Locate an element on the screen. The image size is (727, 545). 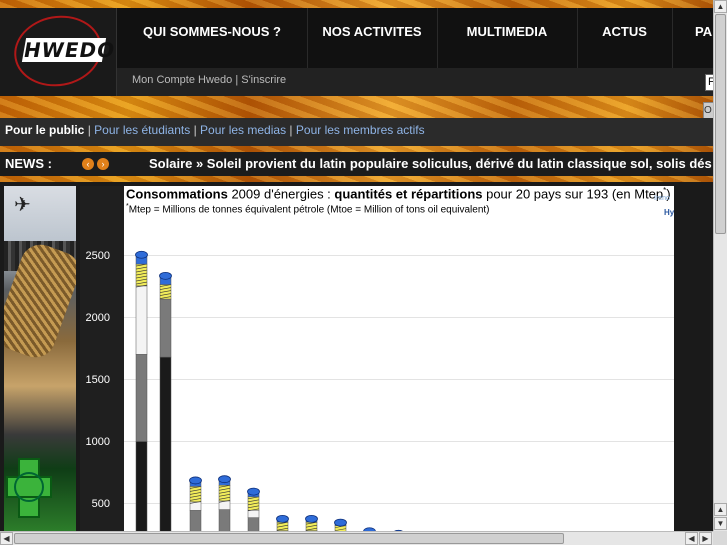
y-tick-label: 1500 is located at coordinates (97, 380).